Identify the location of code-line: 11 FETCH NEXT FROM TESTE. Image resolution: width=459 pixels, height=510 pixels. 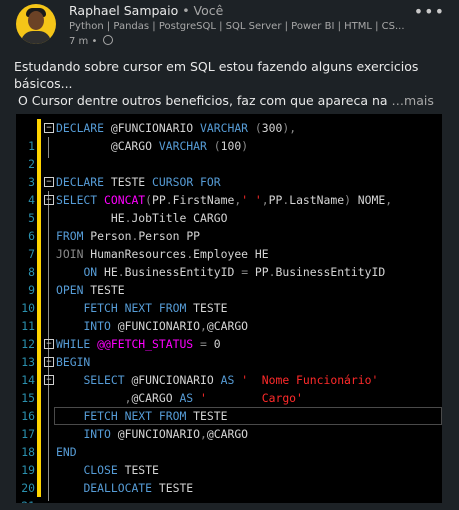
(229, 316).